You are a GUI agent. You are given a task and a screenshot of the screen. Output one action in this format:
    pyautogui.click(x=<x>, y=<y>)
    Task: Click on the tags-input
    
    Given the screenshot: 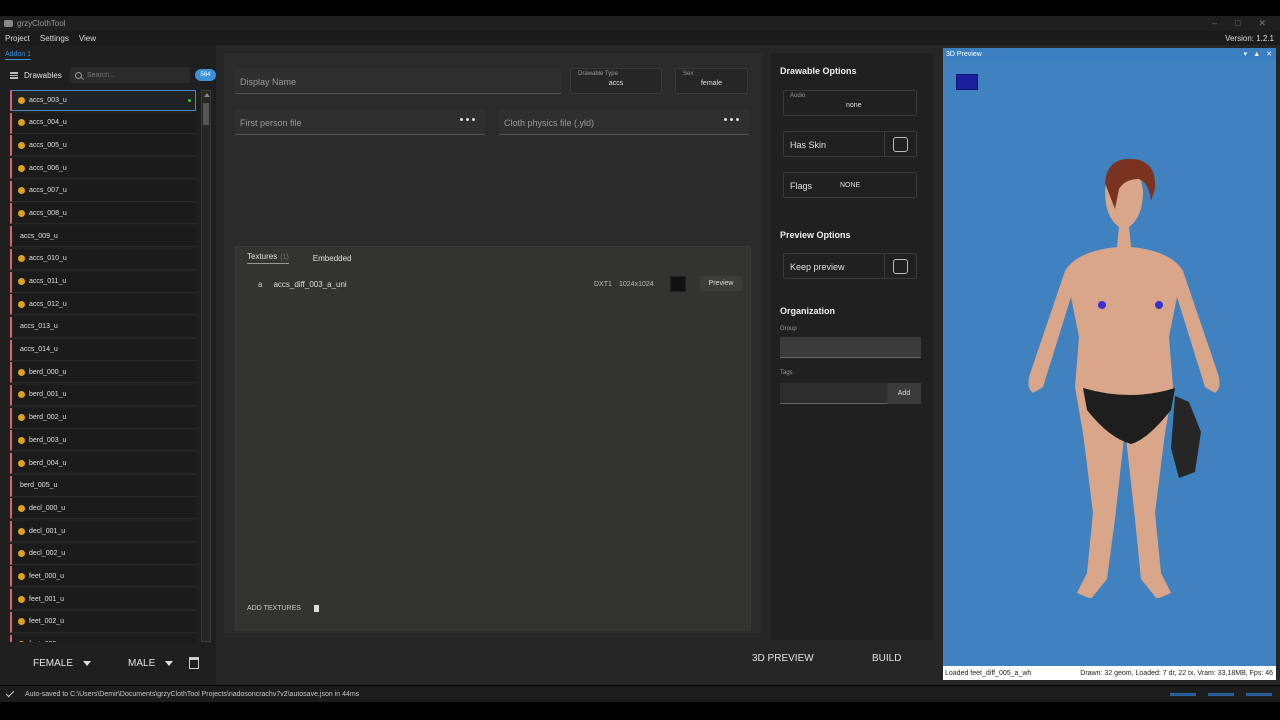 What is the action you would take?
    pyautogui.click(x=833, y=393)
    